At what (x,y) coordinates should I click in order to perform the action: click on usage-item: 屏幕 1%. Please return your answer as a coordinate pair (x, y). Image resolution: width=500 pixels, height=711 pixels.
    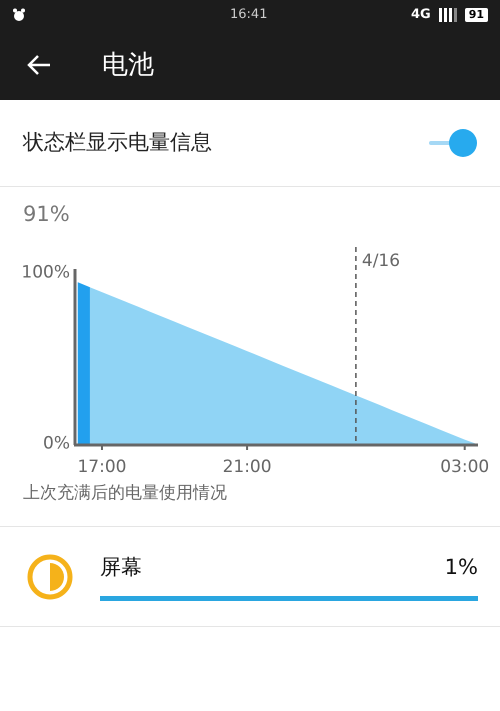
    Looking at the image, I should click on (250, 577).